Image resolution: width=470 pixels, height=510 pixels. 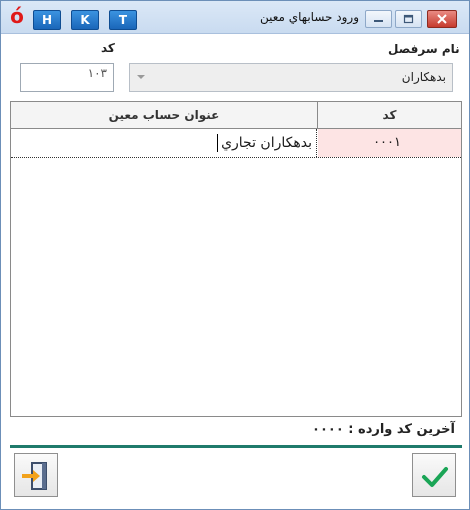 What do you see at coordinates (389, 115) in the screenshot?
I see `column-header-code: کد` at bounding box center [389, 115].